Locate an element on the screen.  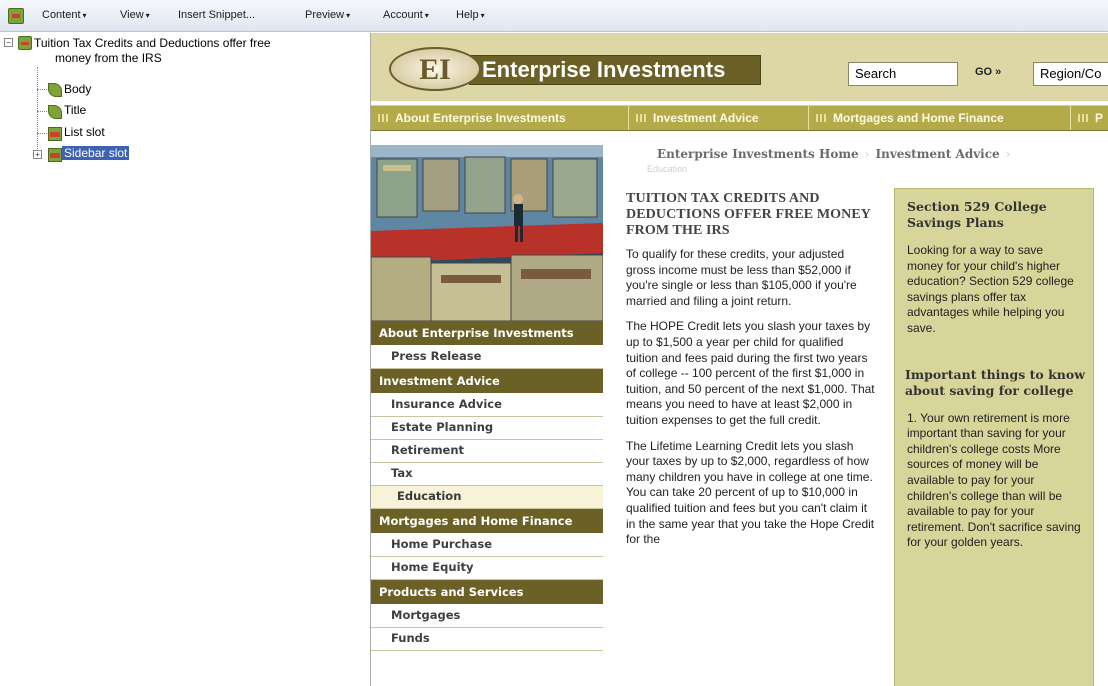
sidenav-header-products: Products and Services is located at coordinates (487, 593).